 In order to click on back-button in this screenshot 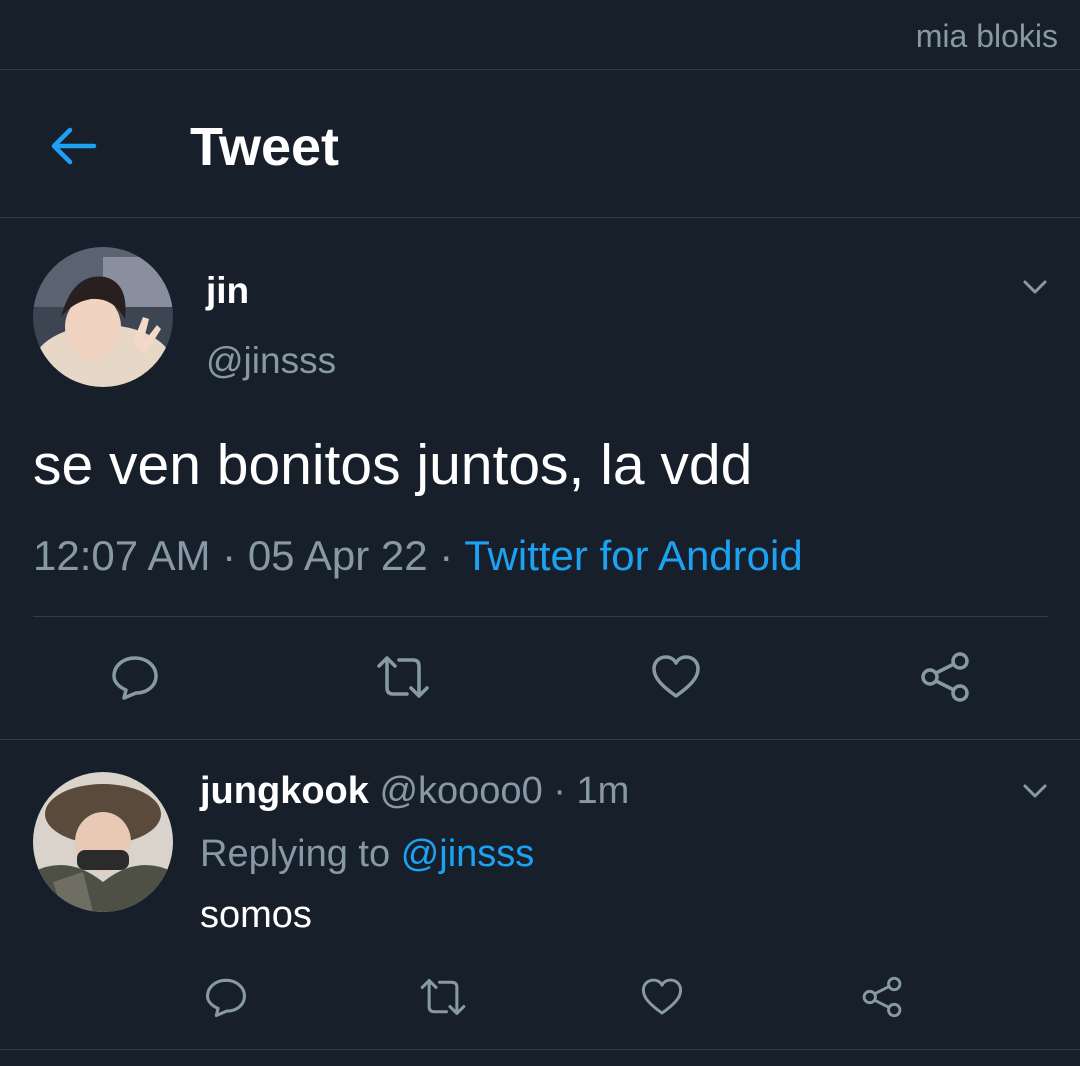, I will do `click(73, 146)`.